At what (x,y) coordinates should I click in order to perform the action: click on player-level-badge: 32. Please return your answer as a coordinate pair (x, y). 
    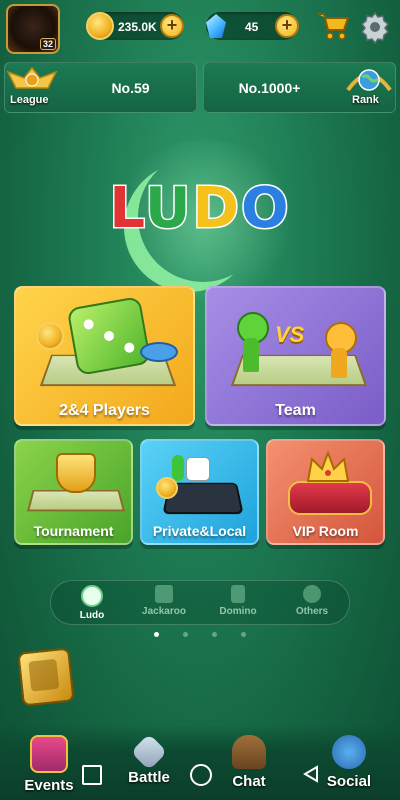
    Looking at the image, I should click on (47, 44).